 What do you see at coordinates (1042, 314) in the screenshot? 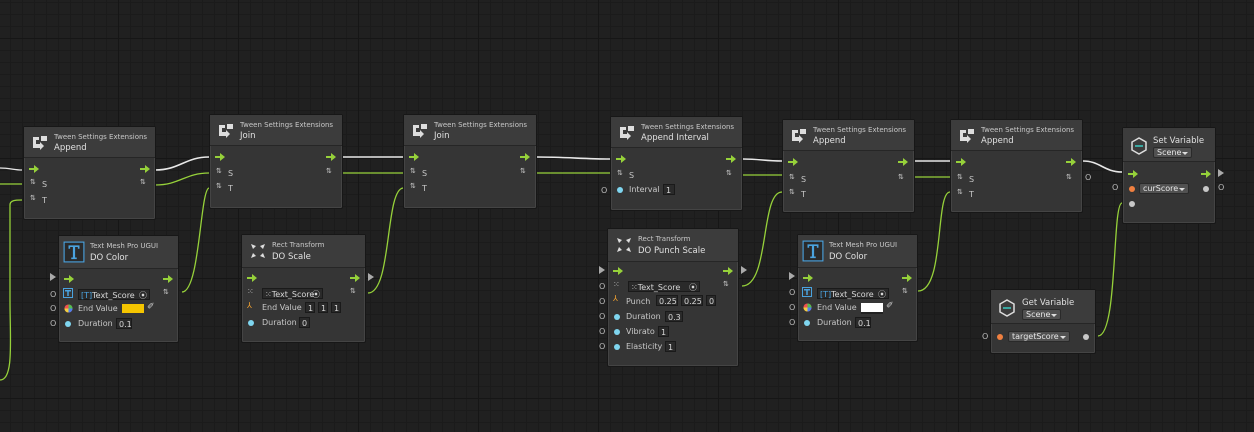
I see `scope-dropdown: Scene` at bounding box center [1042, 314].